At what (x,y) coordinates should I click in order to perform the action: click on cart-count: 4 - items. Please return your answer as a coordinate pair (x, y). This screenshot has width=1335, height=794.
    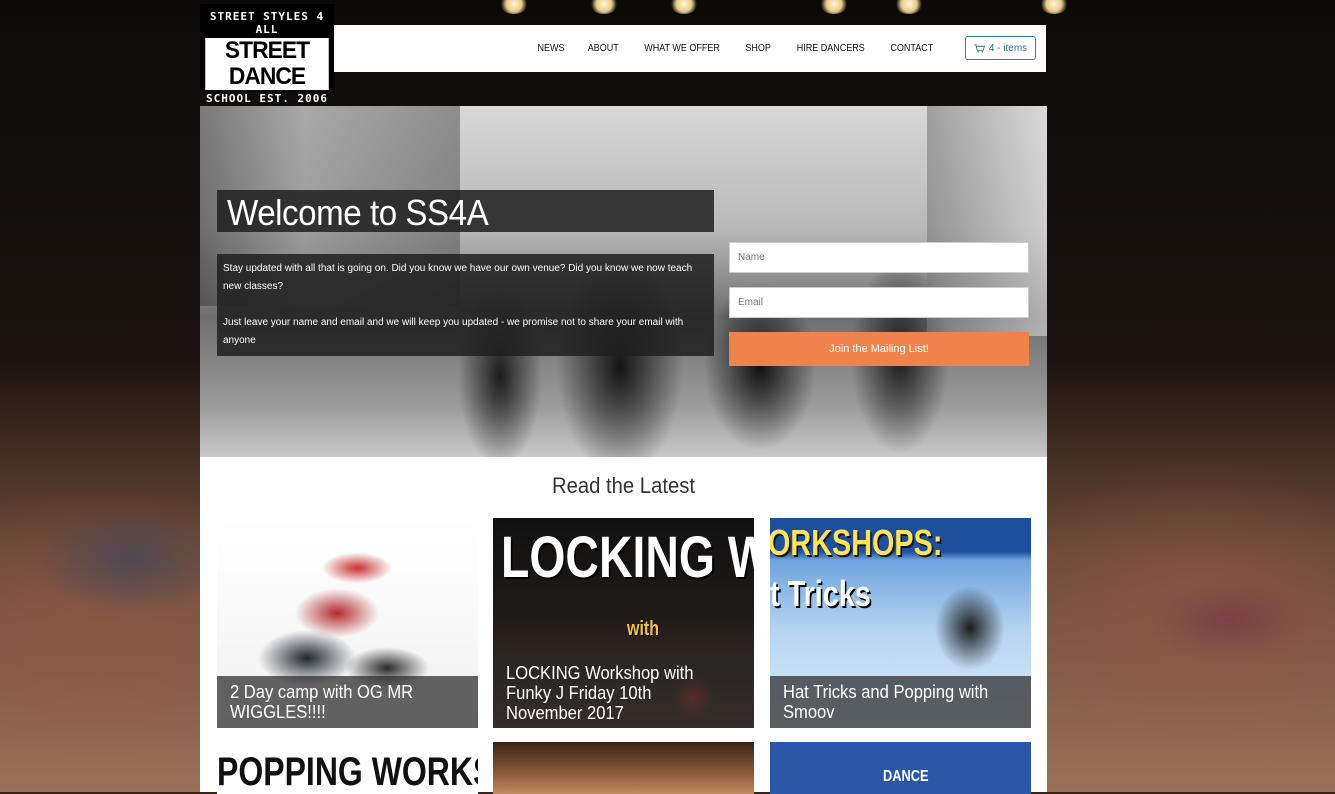
    Looking at the image, I should click on (1008, 48).